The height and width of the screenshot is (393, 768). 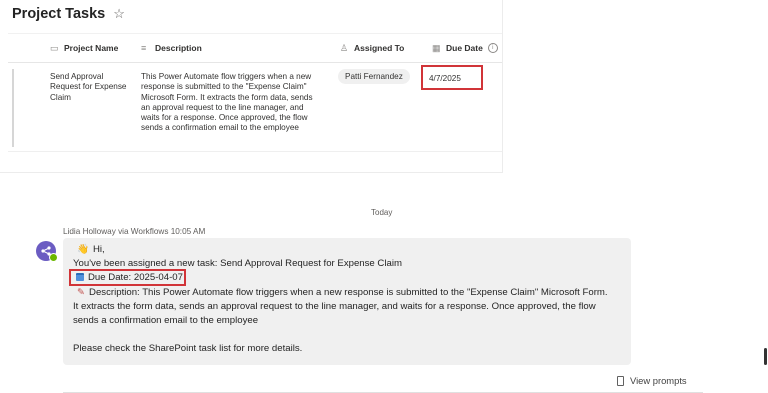 I want to click on column-header-project-name: ▭ Project Name, so click(x=84, y=48).